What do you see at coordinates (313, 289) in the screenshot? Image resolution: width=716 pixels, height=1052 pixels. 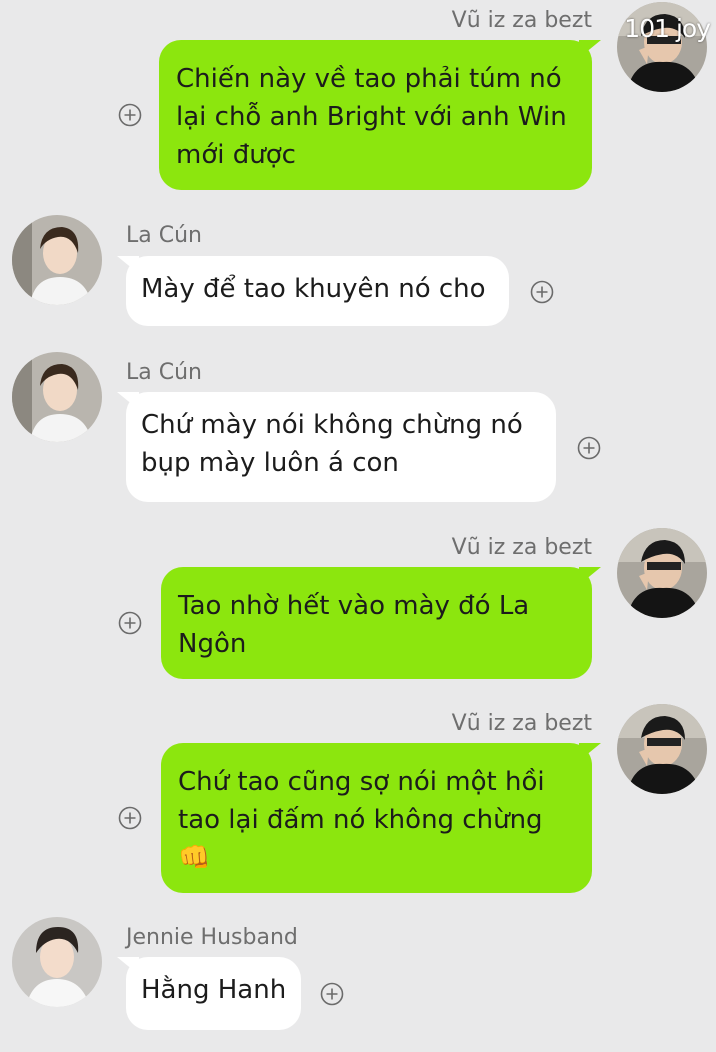 I see `message-text-line: Mày để tao khuyên nó cho` at bounding box center [313, 289].